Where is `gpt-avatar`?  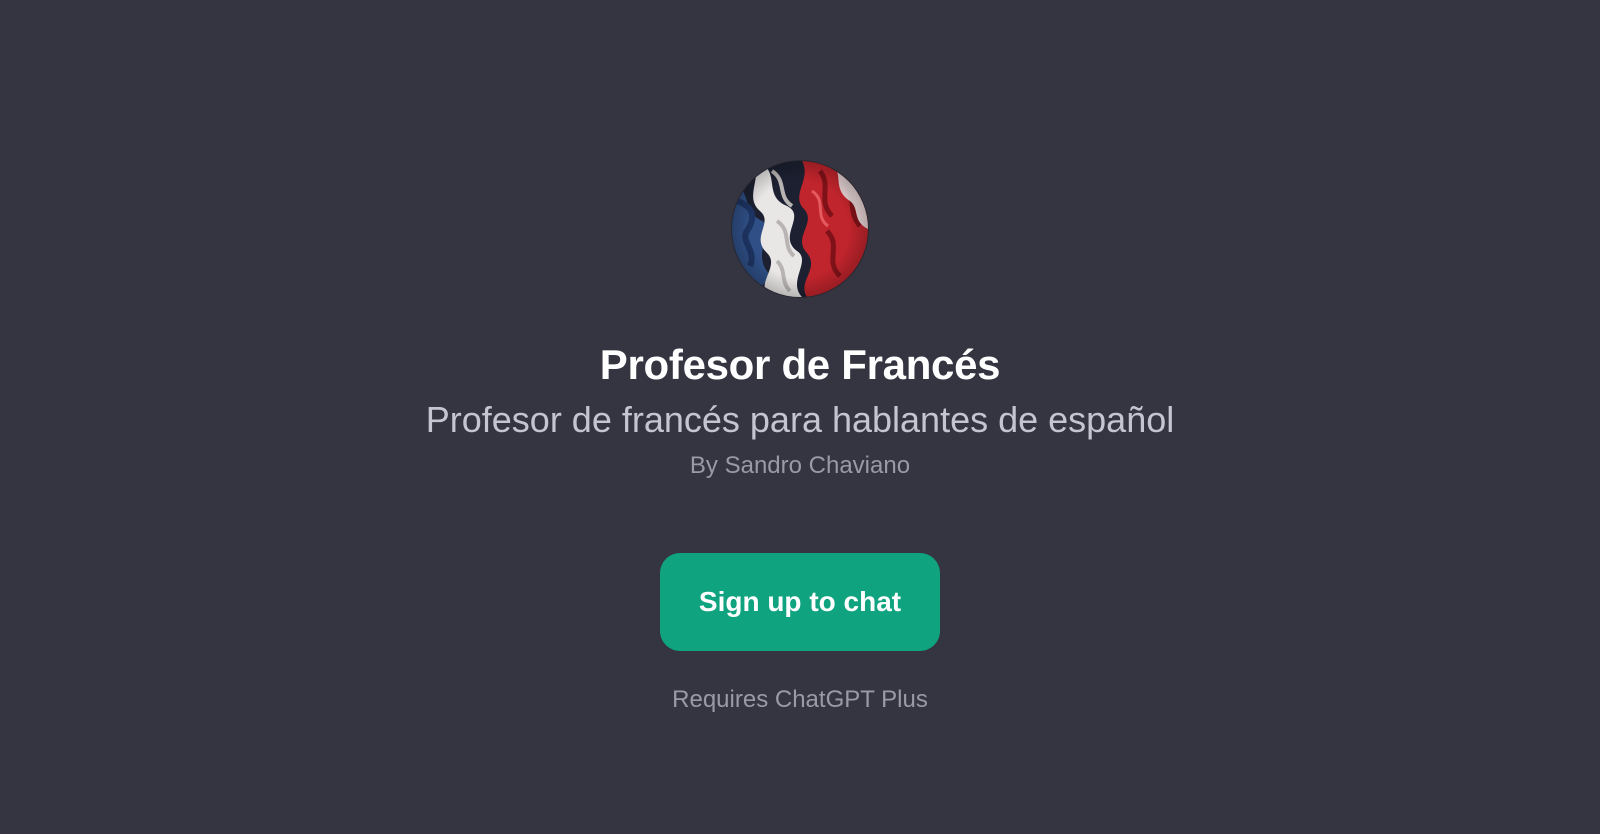 gpt-avatar is located at coordinates (800, 229).